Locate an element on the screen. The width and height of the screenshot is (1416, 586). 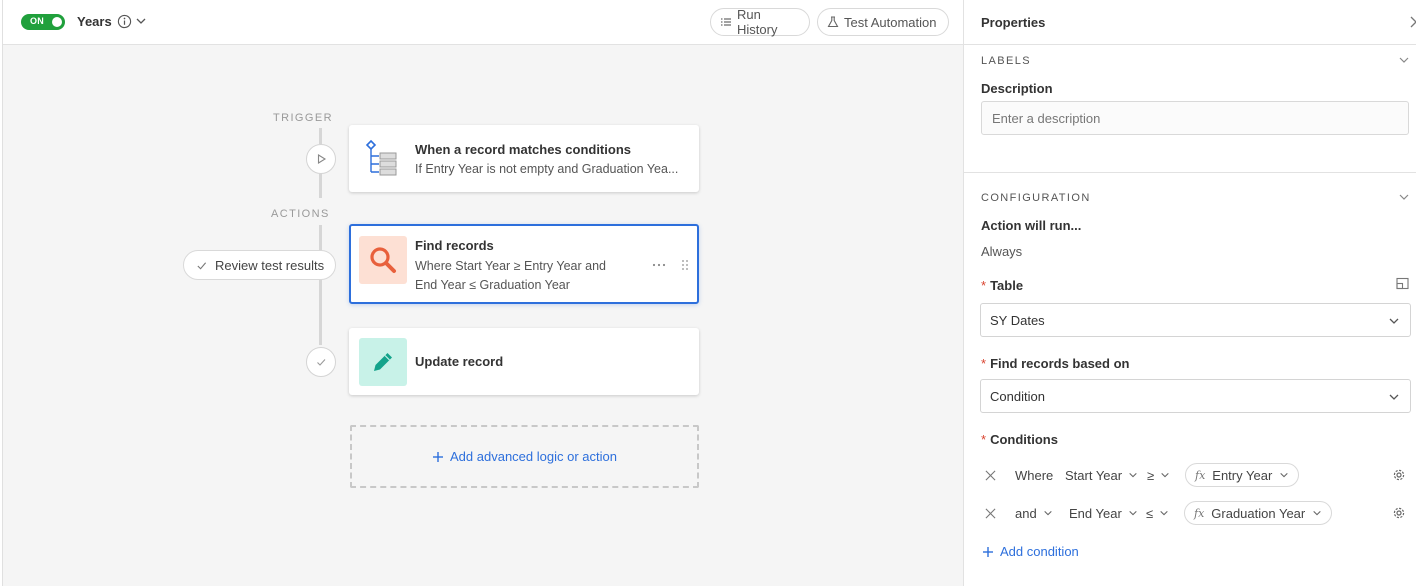
review-test-results-label: Review test results is located at coordinates (270, 265).